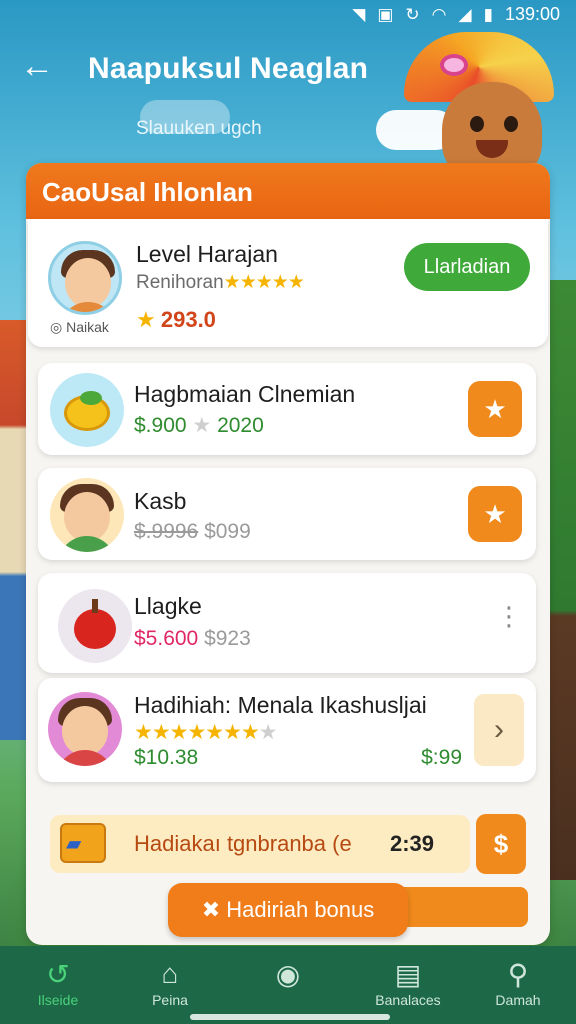 Image resolution: width=576 pixels, height=1024 pixels. What do you see at coordinates (467, 267) in the screenshot?
I see `featured-action-button: Llarladian` at bounding box center [467, 267].